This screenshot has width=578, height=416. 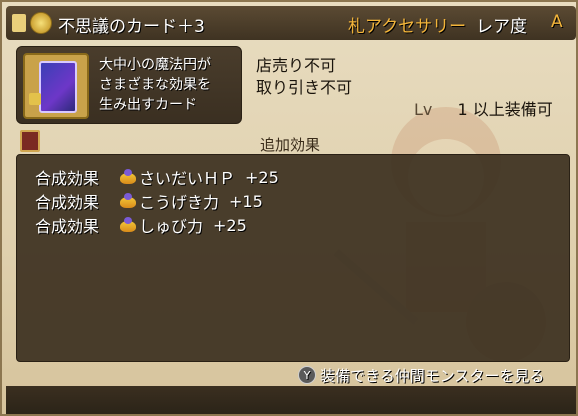 What do you see at coordinates (423, 109) in the screenshot?
I see `level-label: Lv` at bounding box center [423, 109].